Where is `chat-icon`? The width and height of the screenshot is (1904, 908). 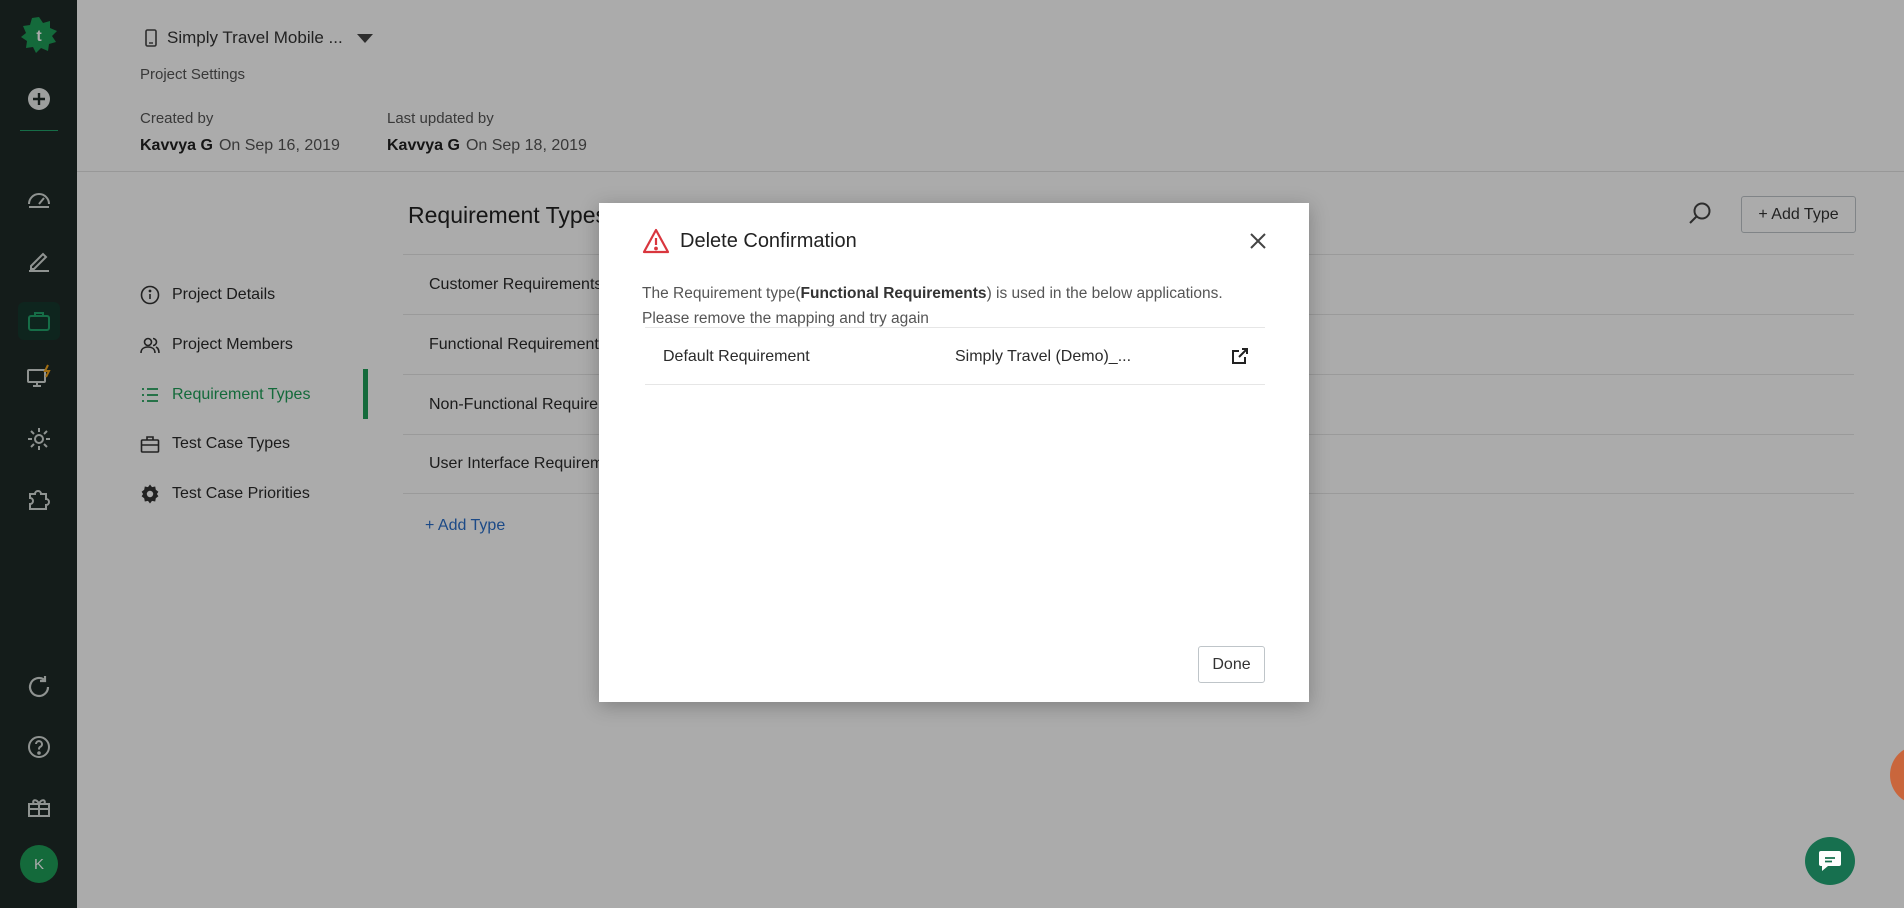 chat-icon is located at coordinates (1830, 861).